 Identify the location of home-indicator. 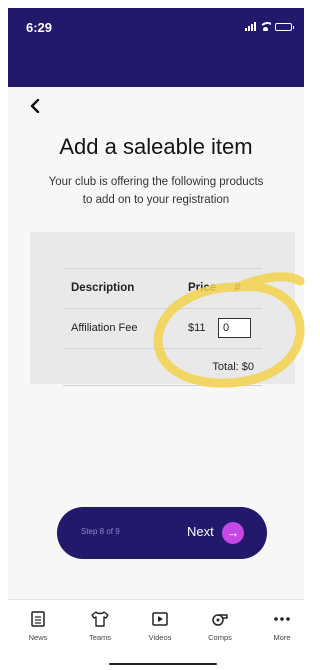
(163, 664).